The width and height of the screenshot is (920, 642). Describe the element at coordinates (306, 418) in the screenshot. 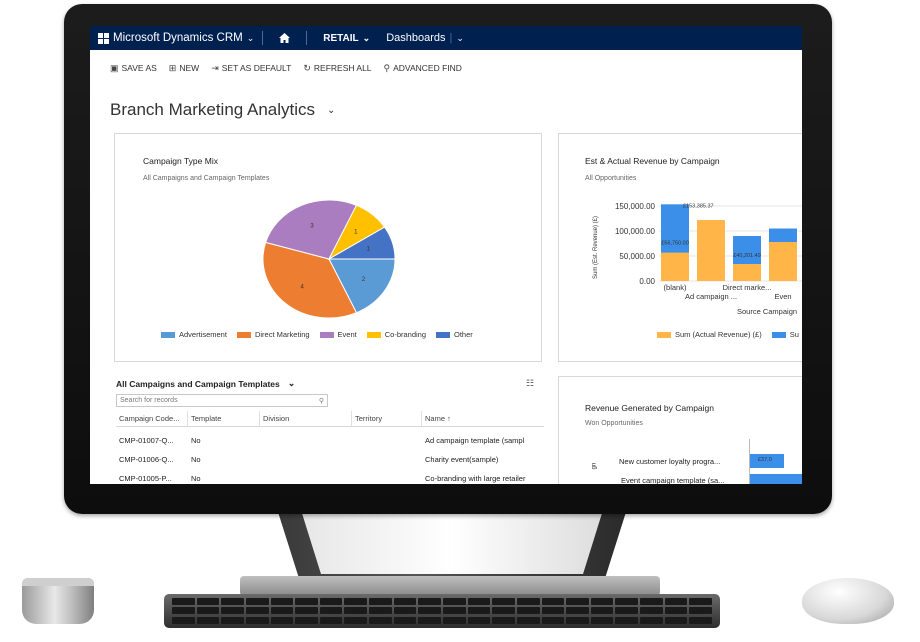

I see `column-header-division: Division` at that location.